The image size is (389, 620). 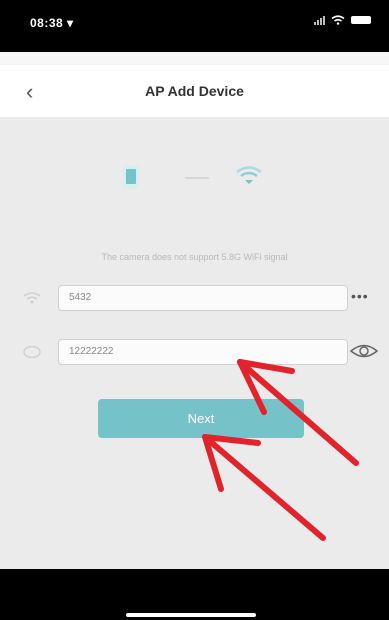 I want to click on phone-icon, so click(x=131, y=177).